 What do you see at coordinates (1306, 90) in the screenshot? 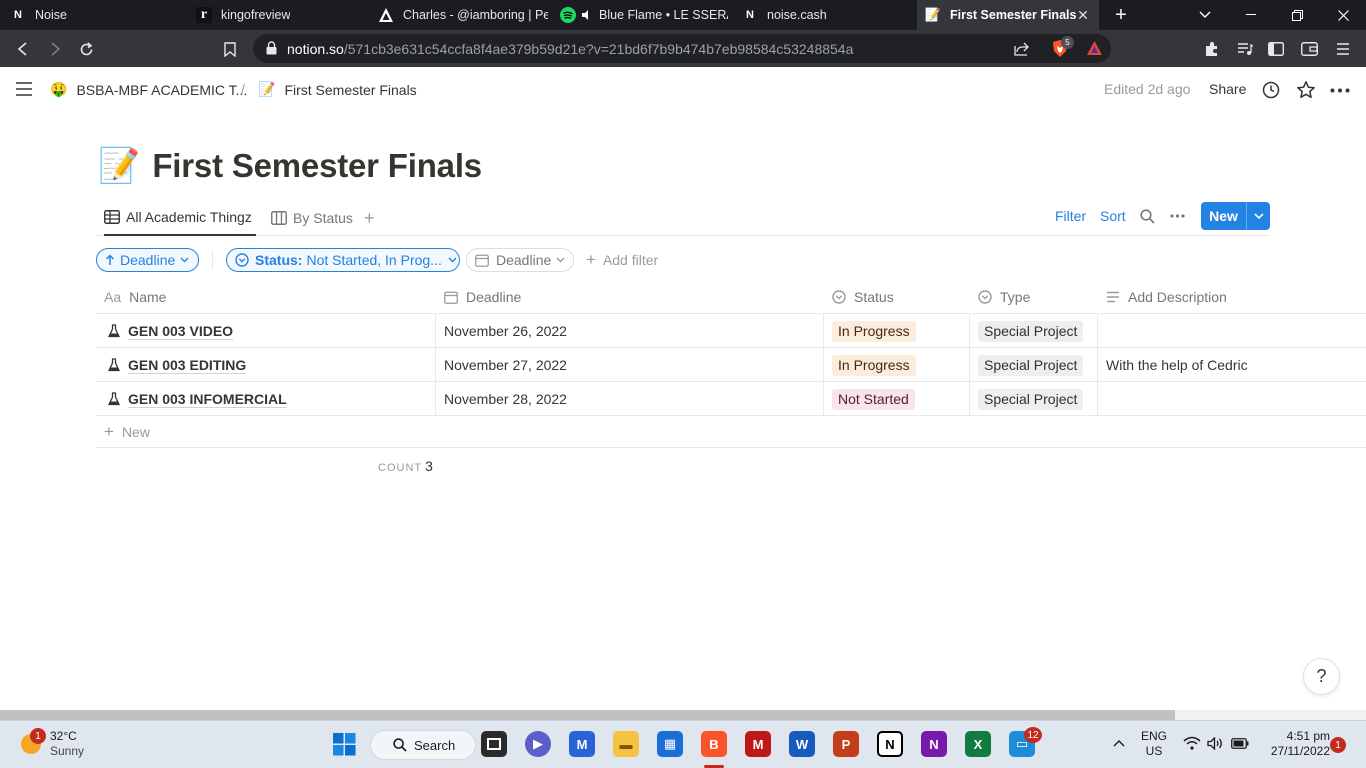
I see `favorite-star-icon` at bounding box center [1306, 90].